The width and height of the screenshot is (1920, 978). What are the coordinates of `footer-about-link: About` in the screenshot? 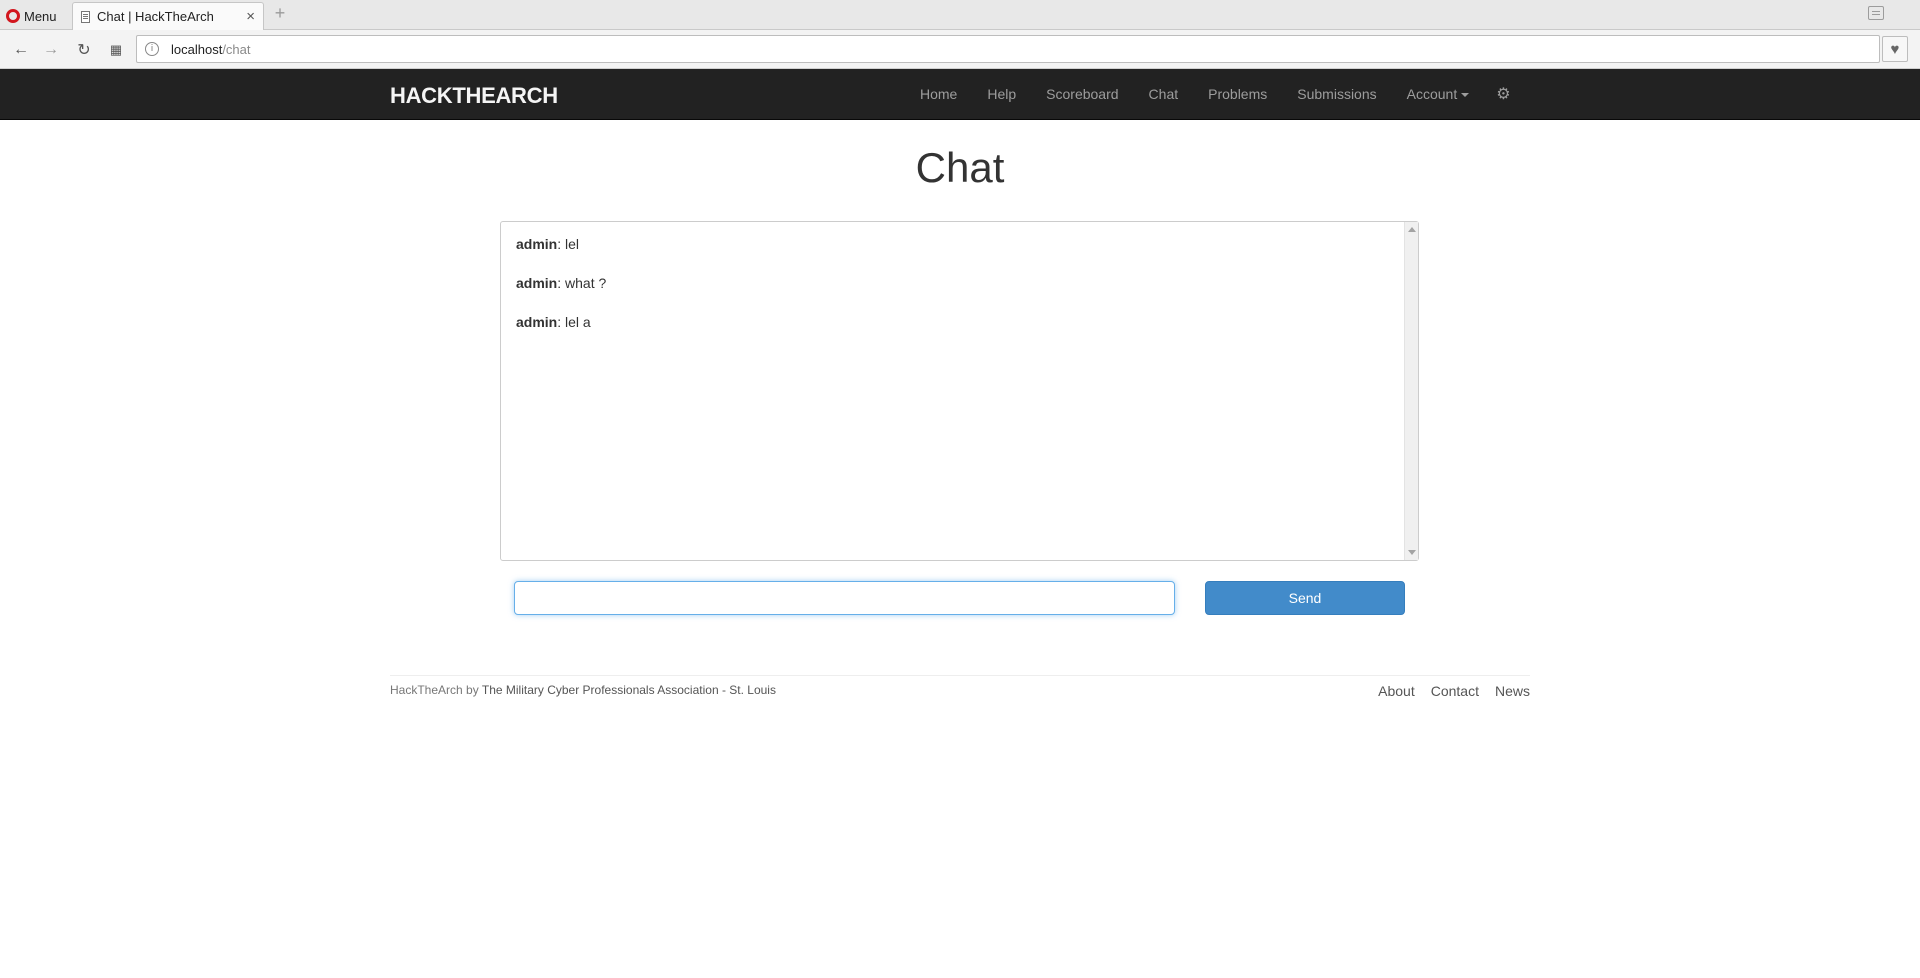 It's located at (1396, 691).